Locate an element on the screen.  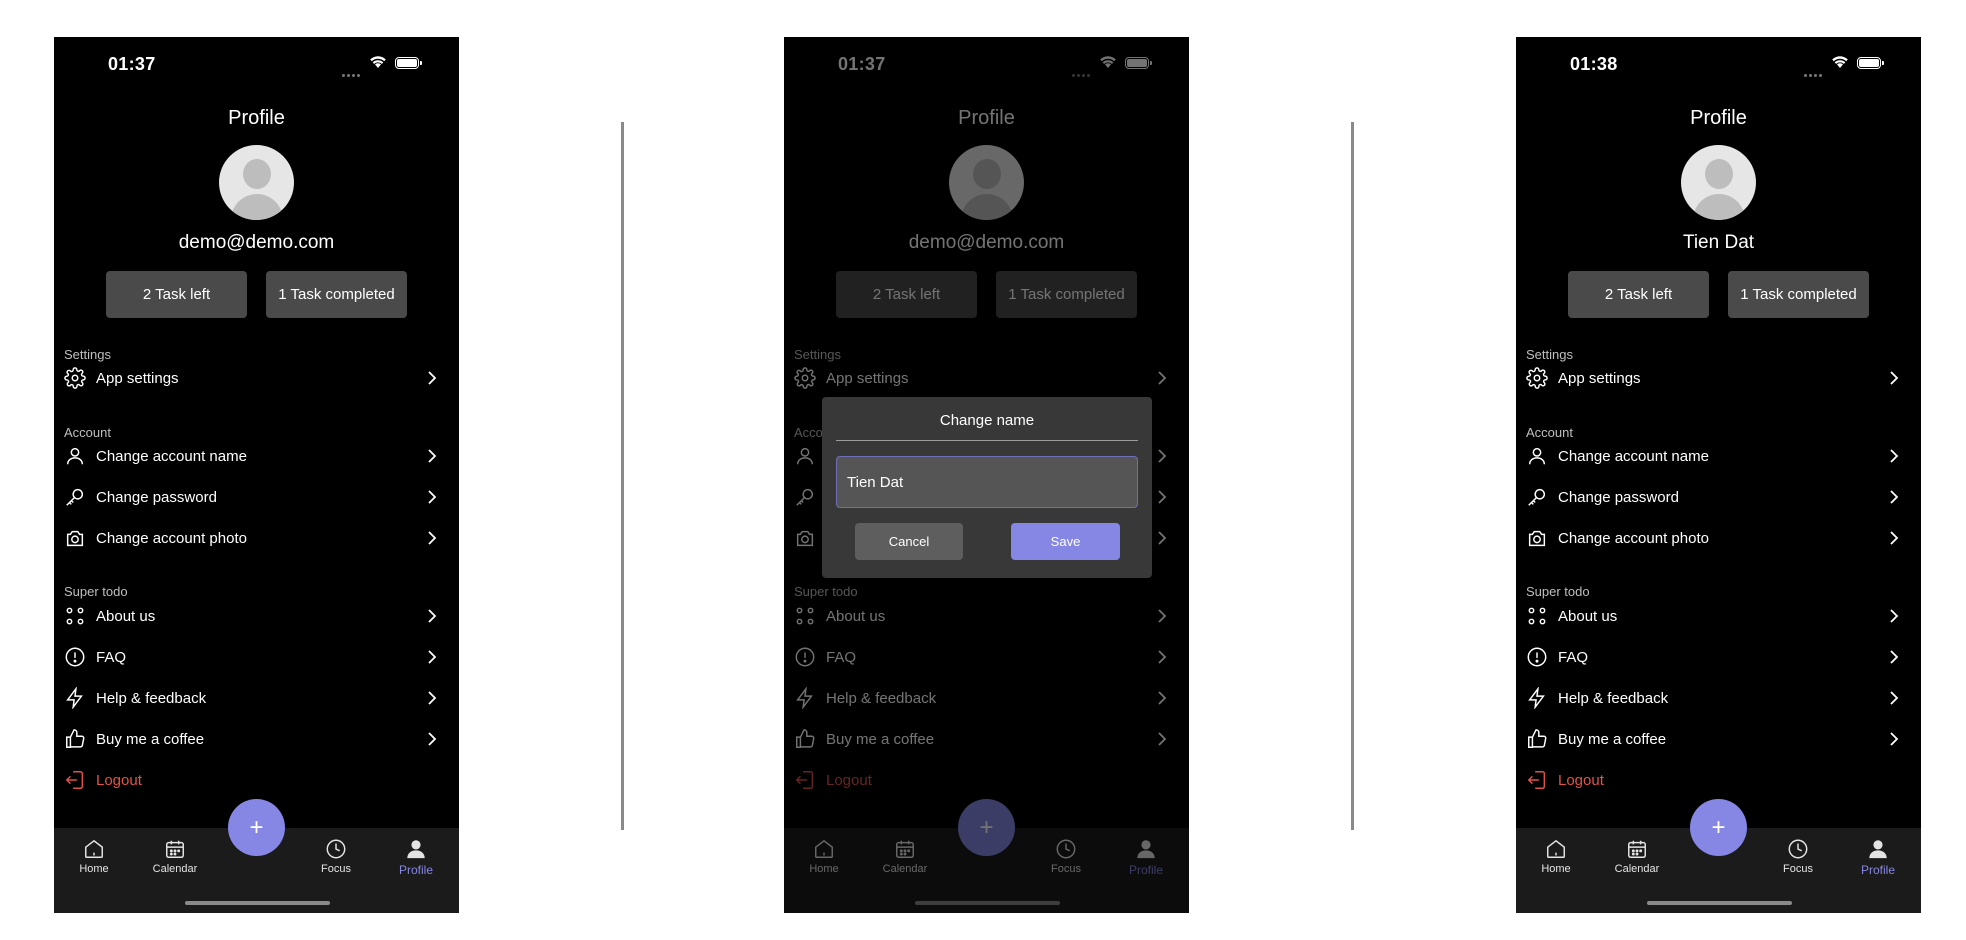
status-bar: 01:37 is located at coordinates (256, 65).